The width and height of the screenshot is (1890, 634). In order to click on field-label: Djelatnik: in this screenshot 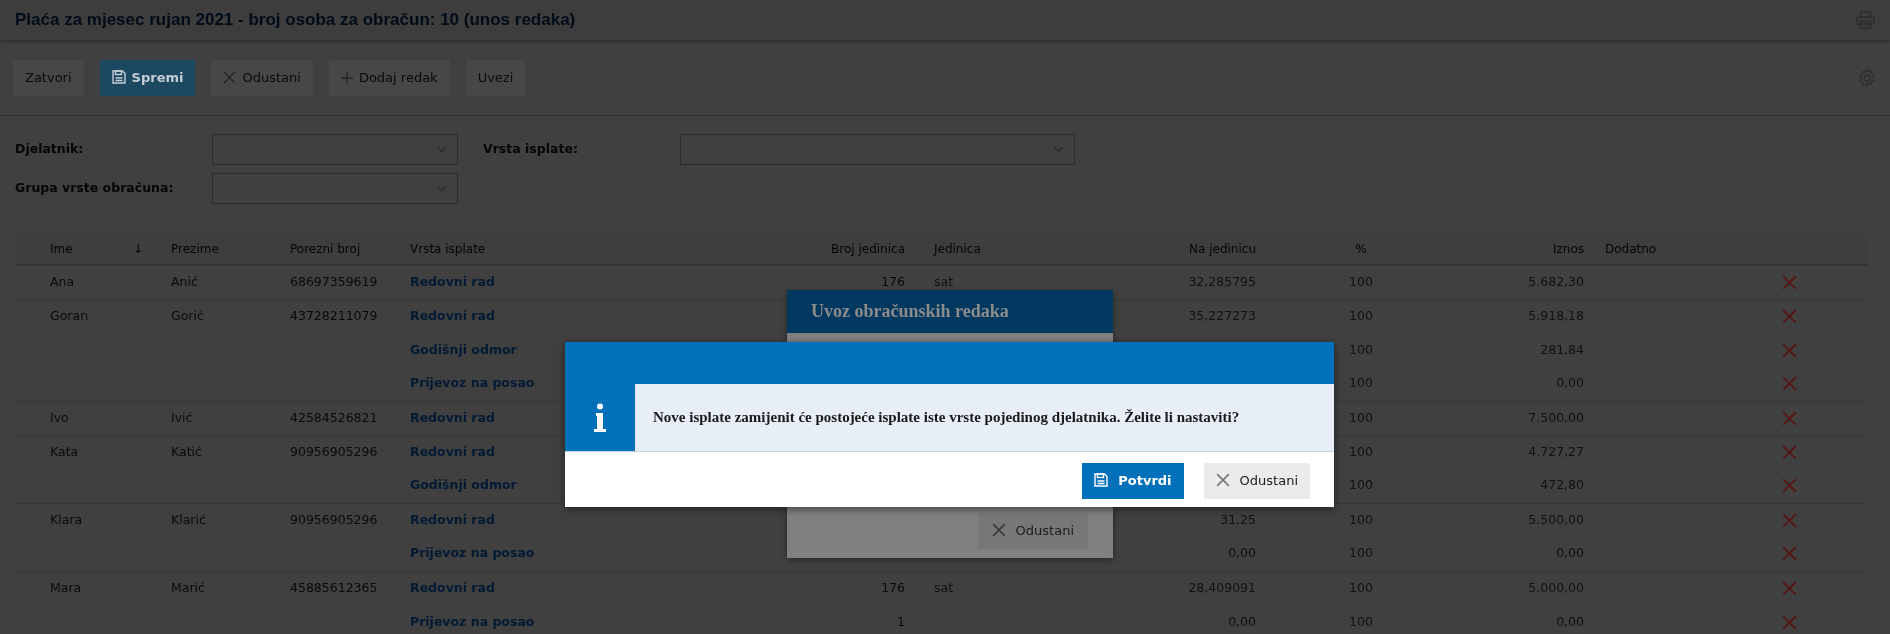, I will do `click(49, 149)`.